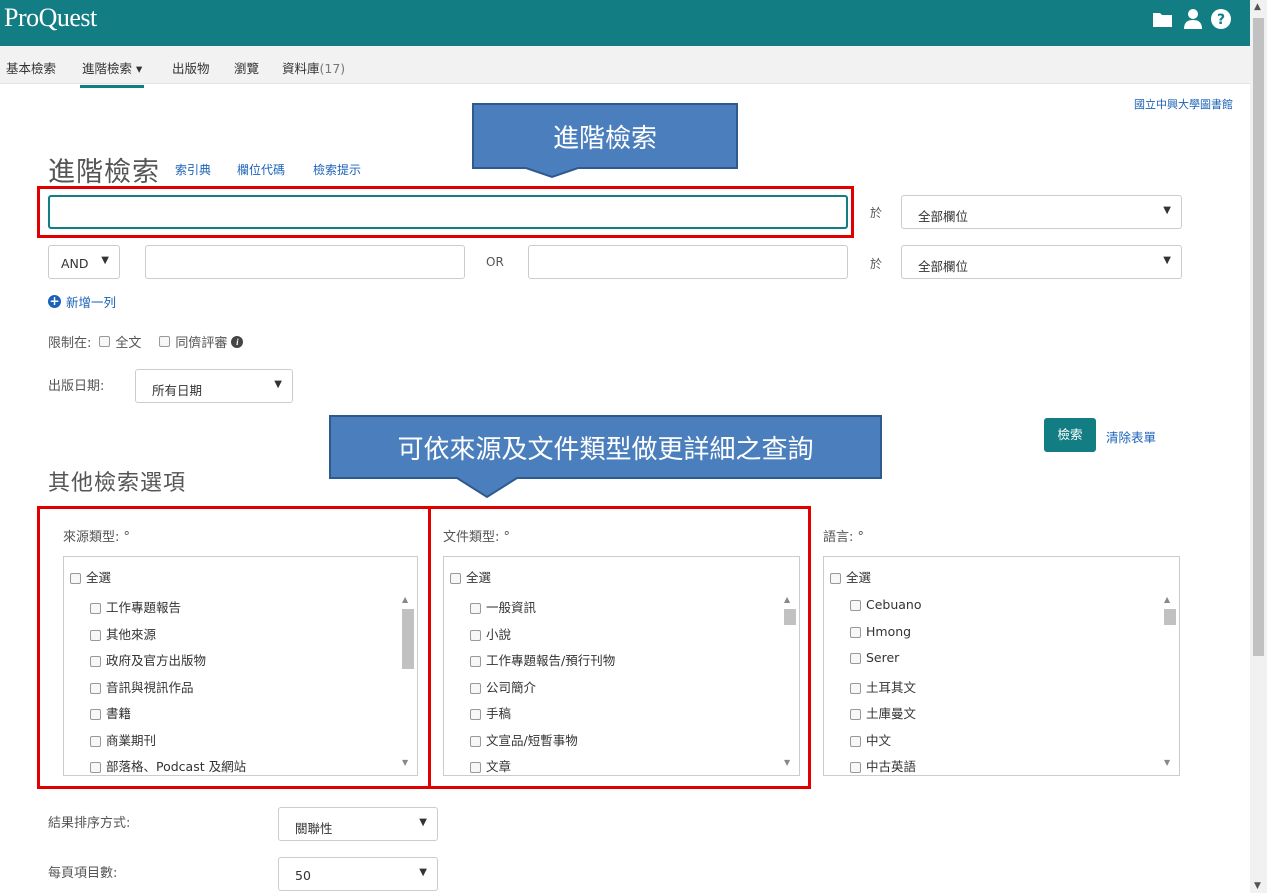 The height and width of the screenshot is (893, 1267). Describe the element at coordinates (332, 68) in the screenshot. I see `nav-databases-count: (17)` at that location.